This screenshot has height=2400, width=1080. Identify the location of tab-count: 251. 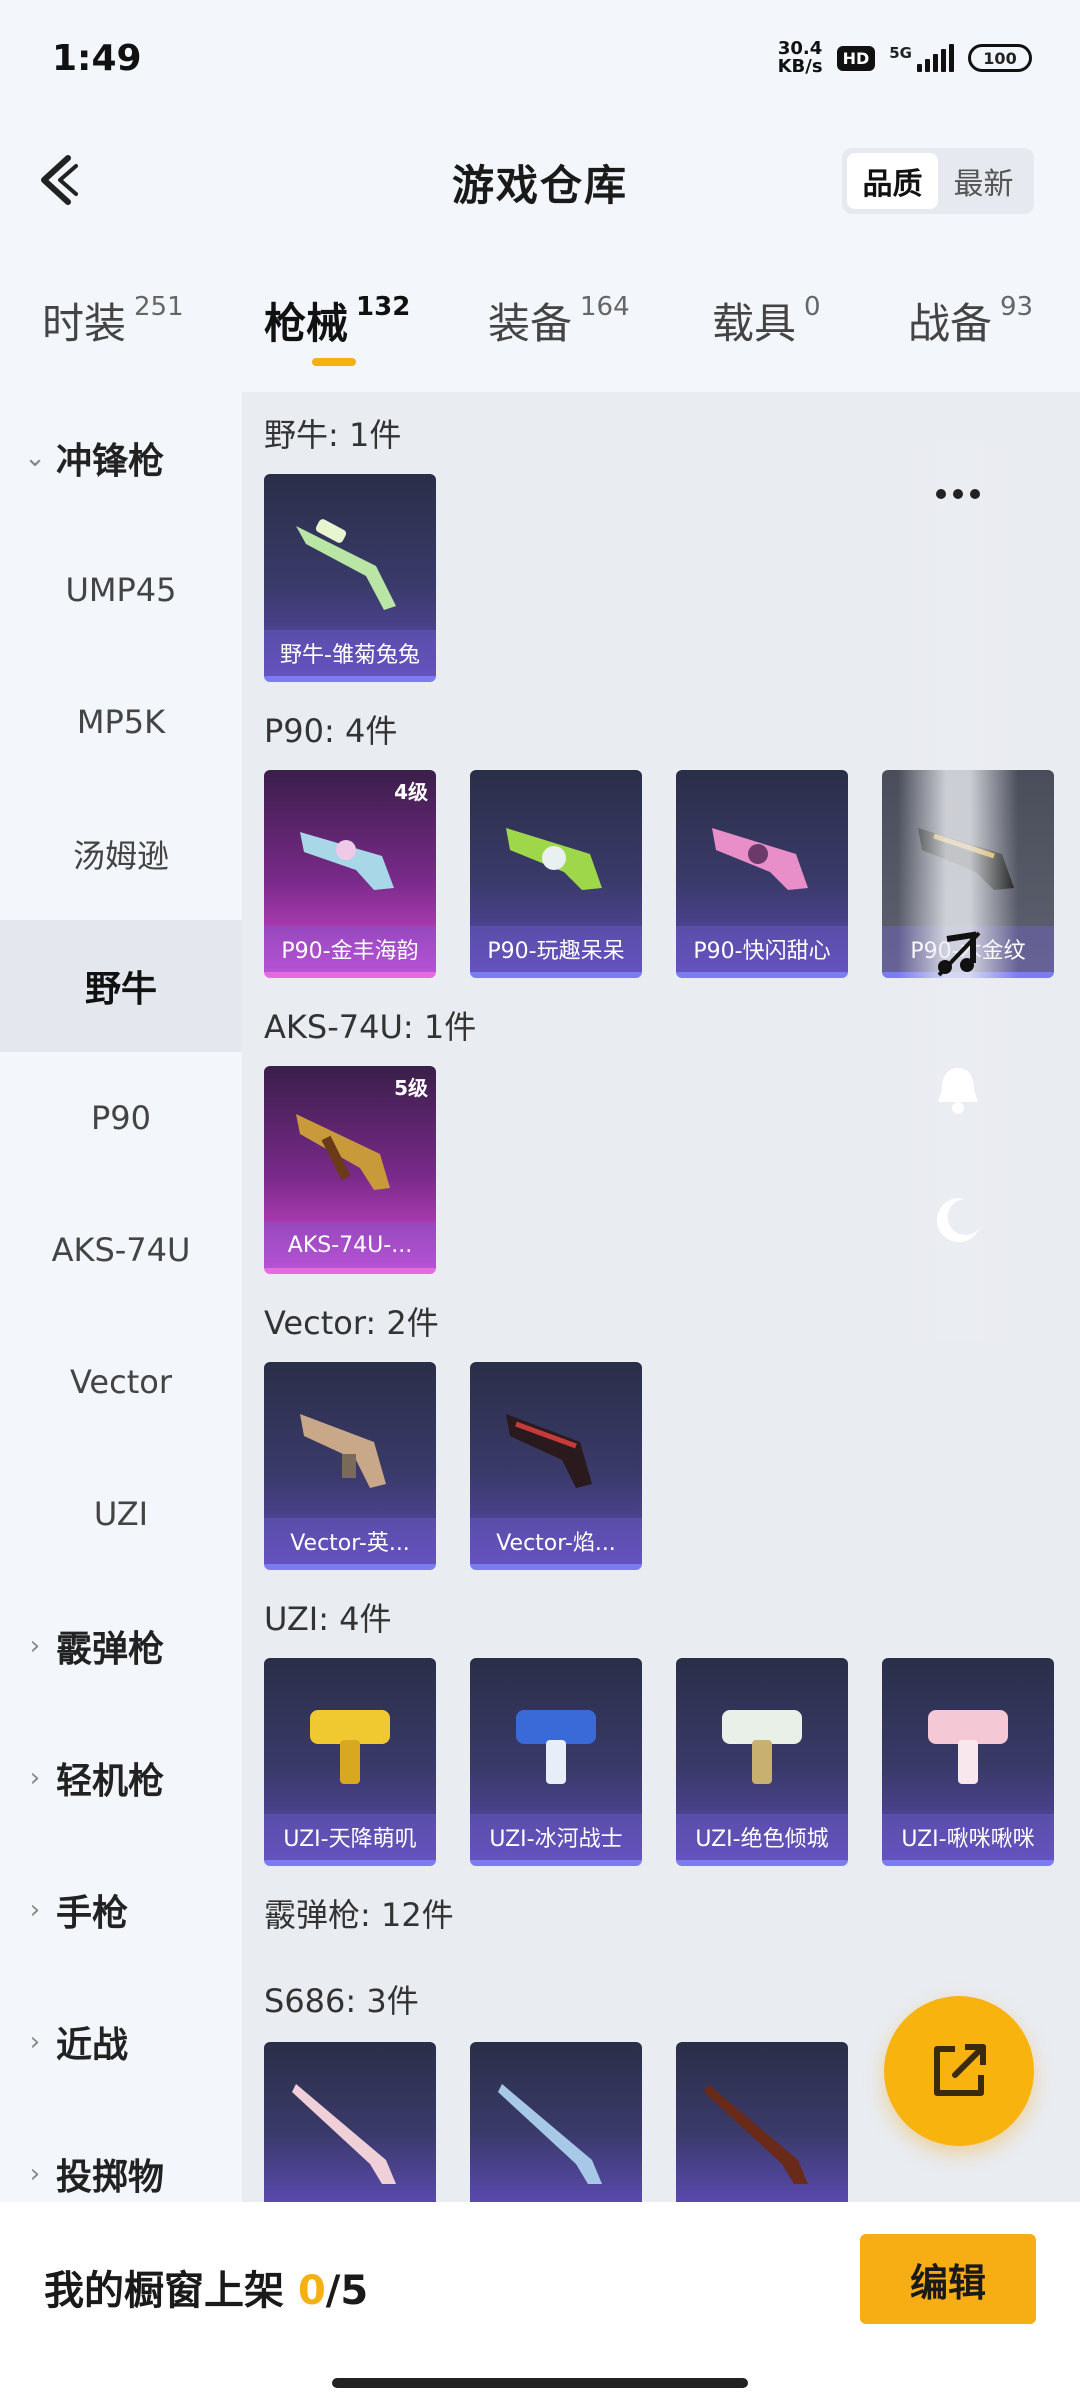
(159, 307).